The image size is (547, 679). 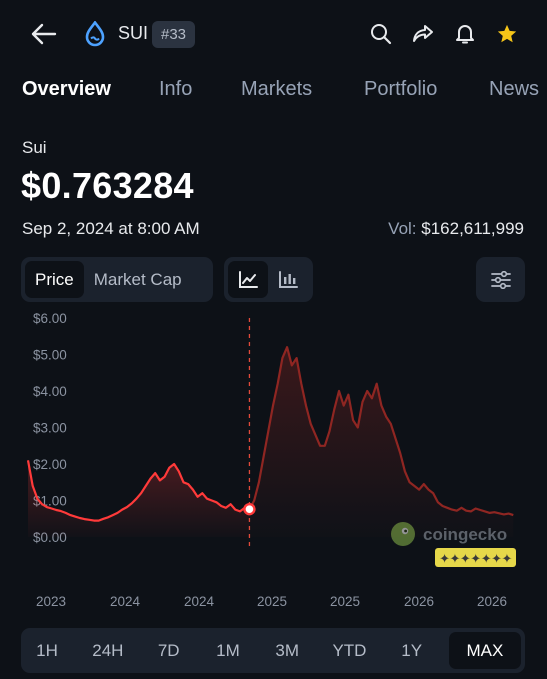 I want to click on tab-markets: Markets, so click(x=276, y=89).